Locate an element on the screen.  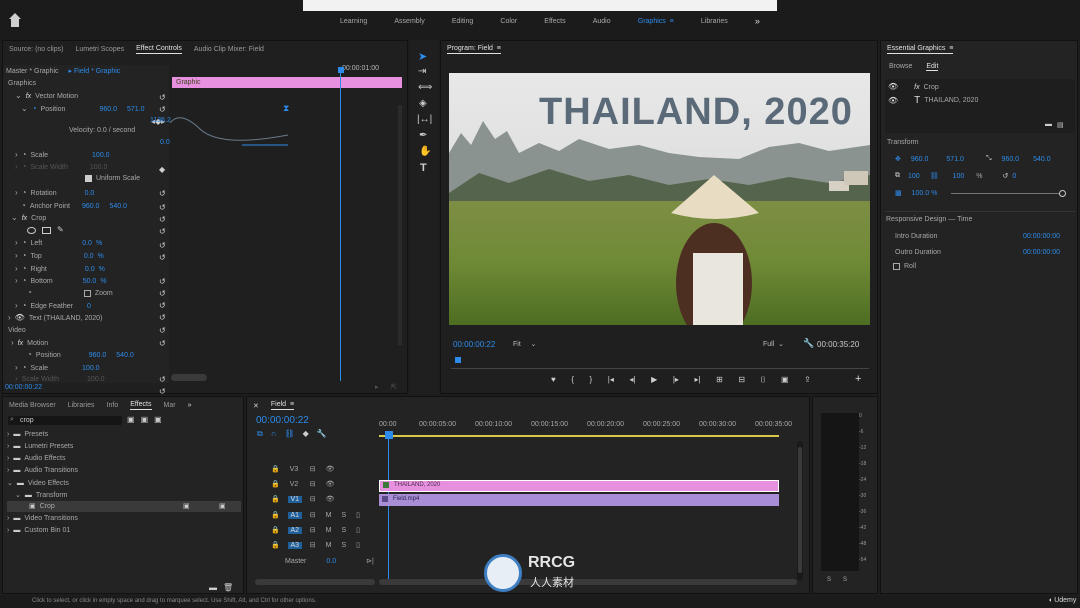
edge-feather-value: 0 is located at coordinates (89, 306).